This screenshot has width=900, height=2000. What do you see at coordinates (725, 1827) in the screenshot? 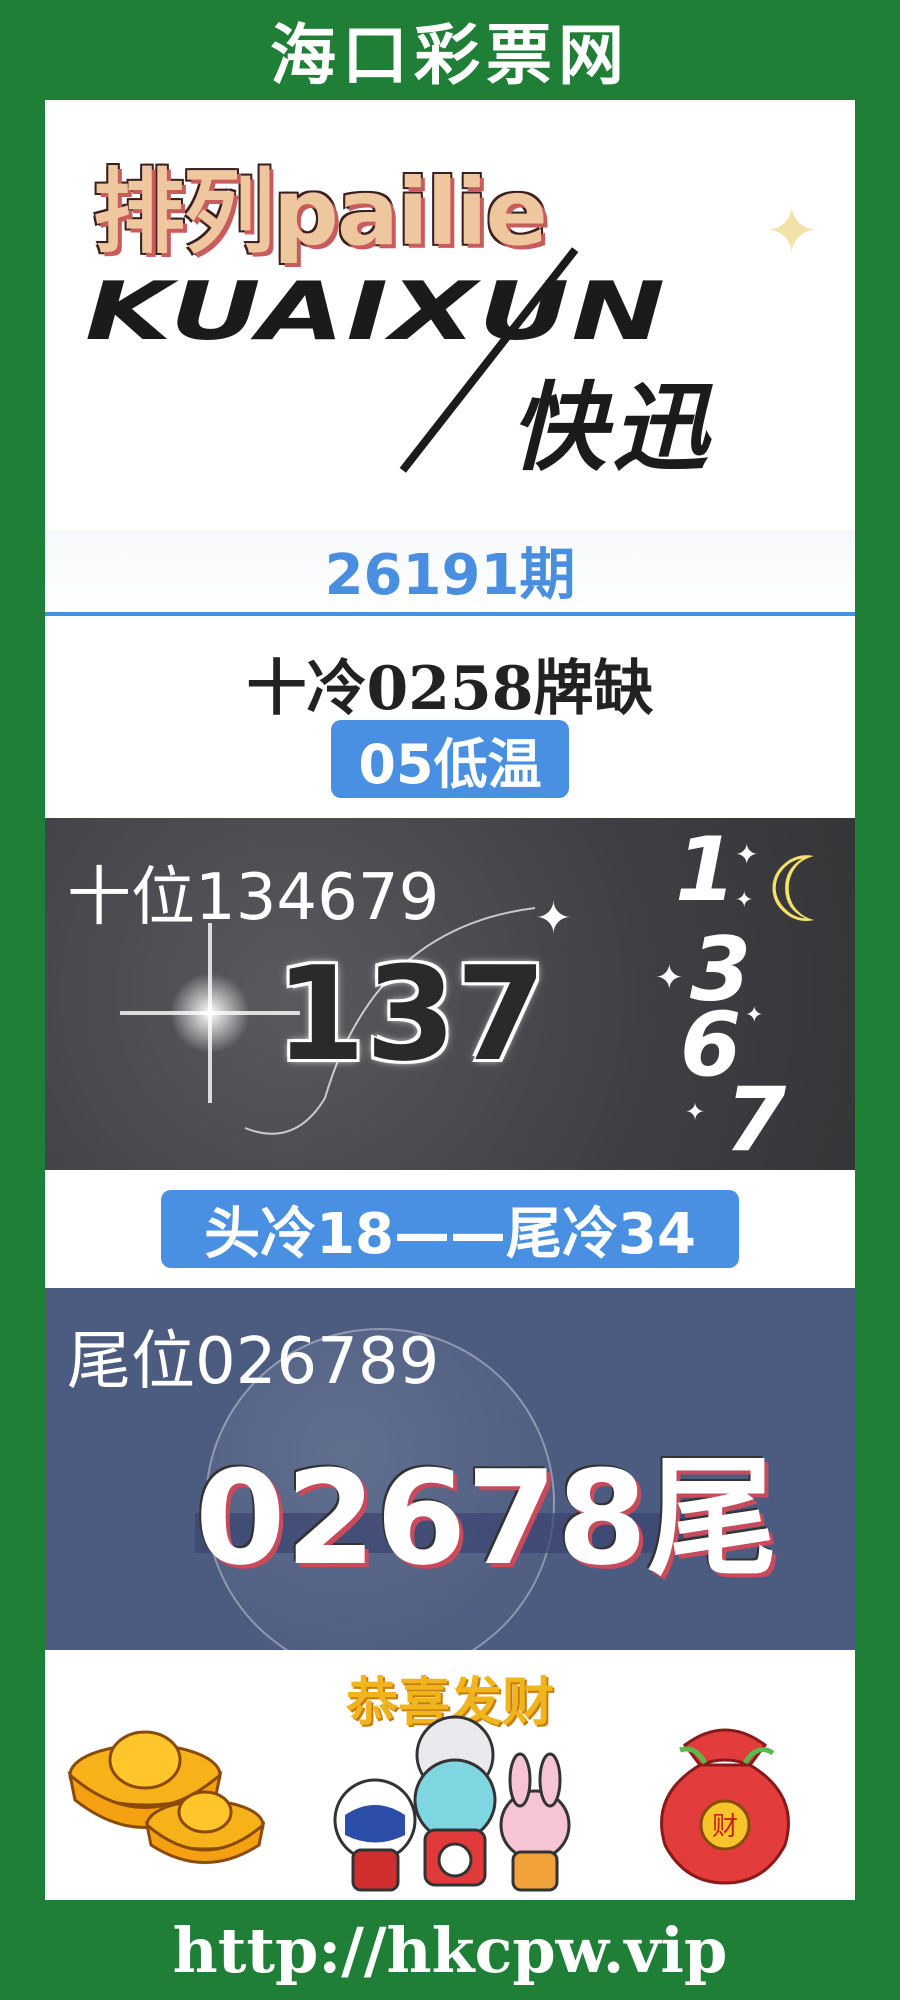
I see `bag-char: 财` at bounding box center [725, 1827].